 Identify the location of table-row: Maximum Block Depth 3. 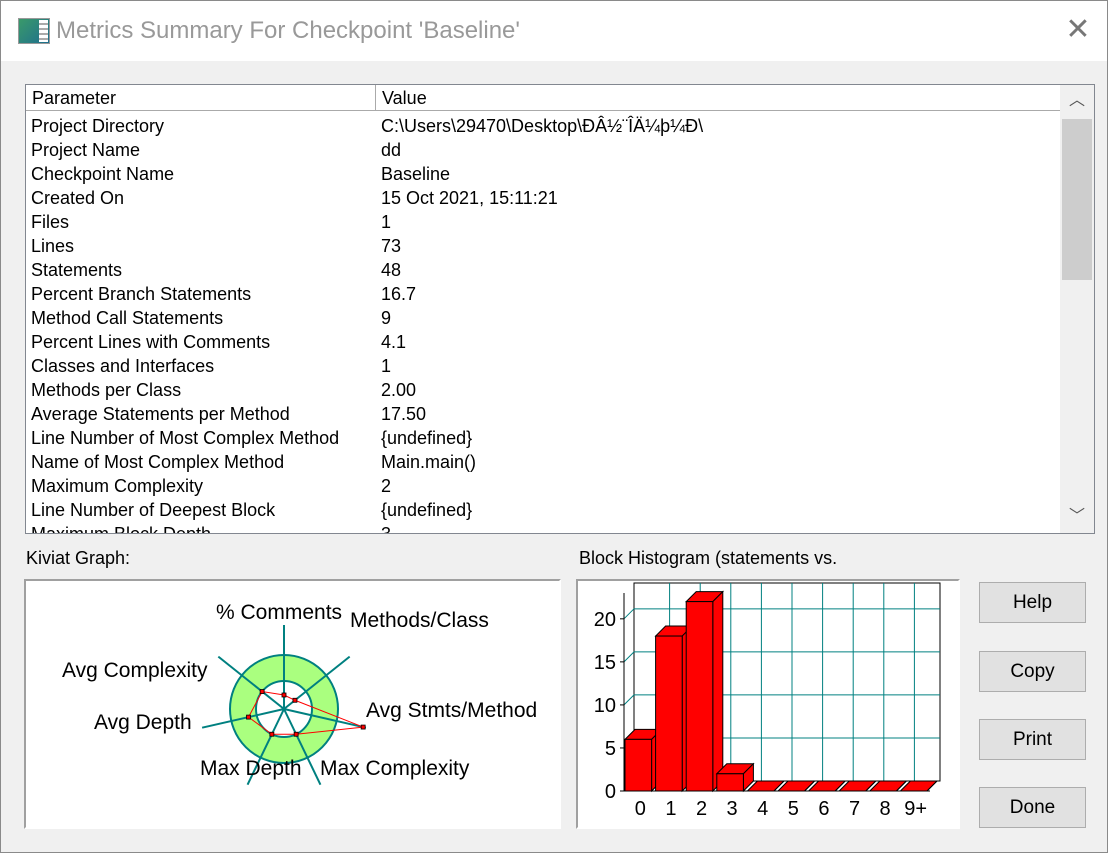
(544, 528).